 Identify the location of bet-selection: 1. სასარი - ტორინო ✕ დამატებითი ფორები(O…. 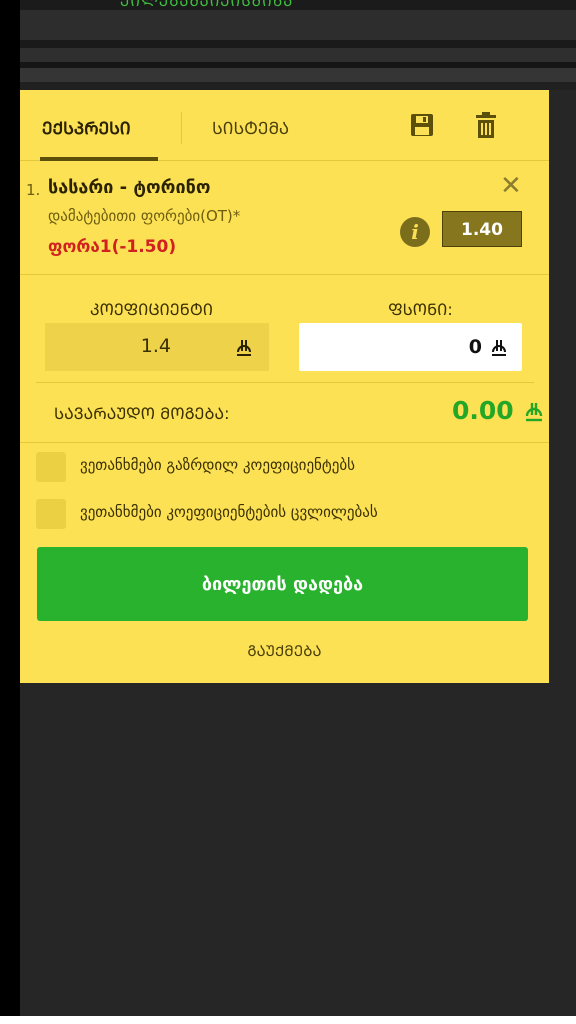
(284, 218).